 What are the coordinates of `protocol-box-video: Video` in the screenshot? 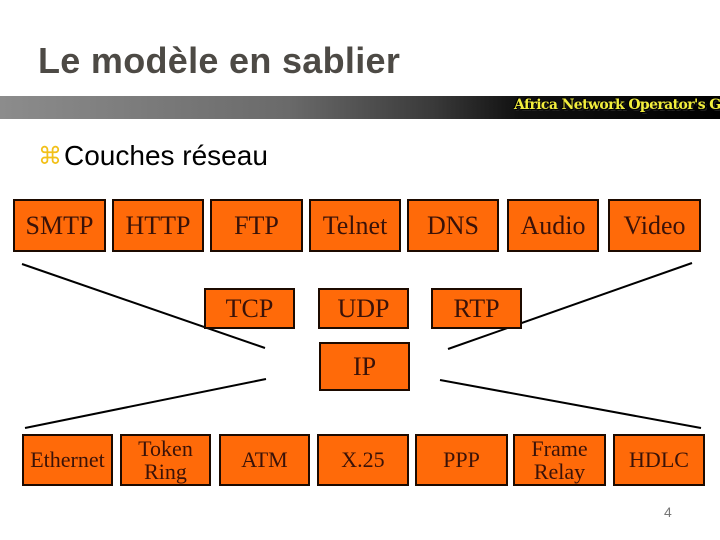 It's located at (654, 225).